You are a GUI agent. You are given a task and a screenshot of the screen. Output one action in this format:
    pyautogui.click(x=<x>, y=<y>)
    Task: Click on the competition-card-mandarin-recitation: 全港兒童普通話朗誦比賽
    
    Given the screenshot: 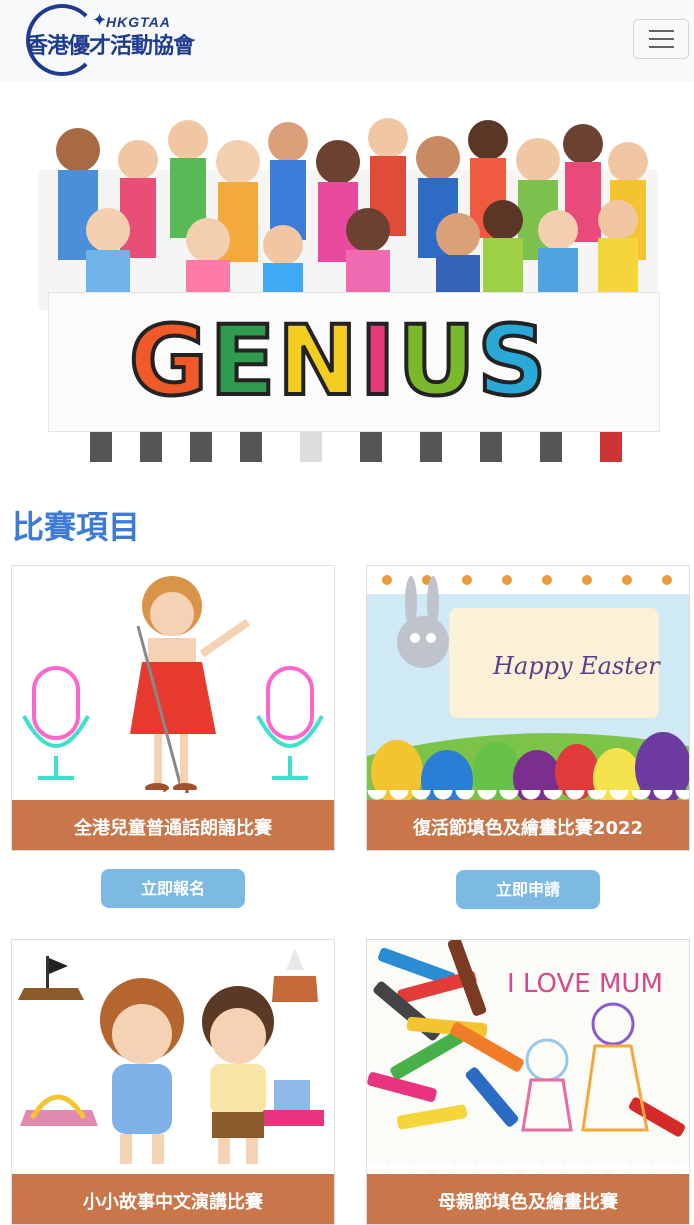 What is the action you would take?
    pyautogui.click(x=173, y=708)
    